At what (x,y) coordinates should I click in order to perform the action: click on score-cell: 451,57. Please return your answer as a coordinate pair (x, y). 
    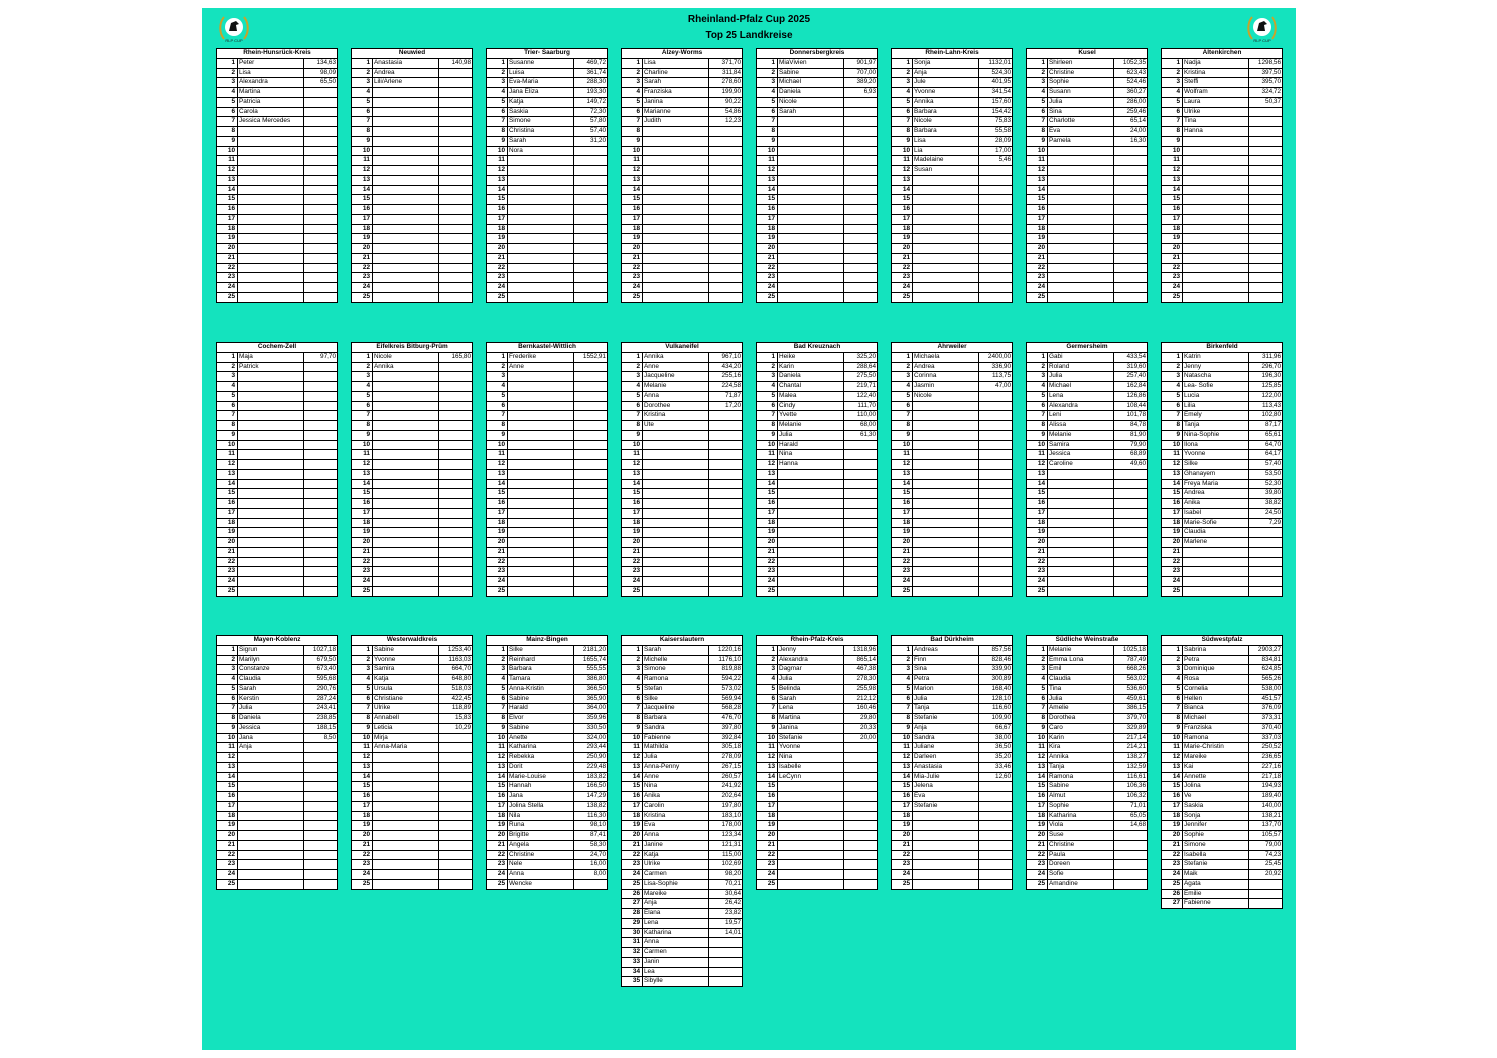
    Looking at the image, I should click on (1265, 699).